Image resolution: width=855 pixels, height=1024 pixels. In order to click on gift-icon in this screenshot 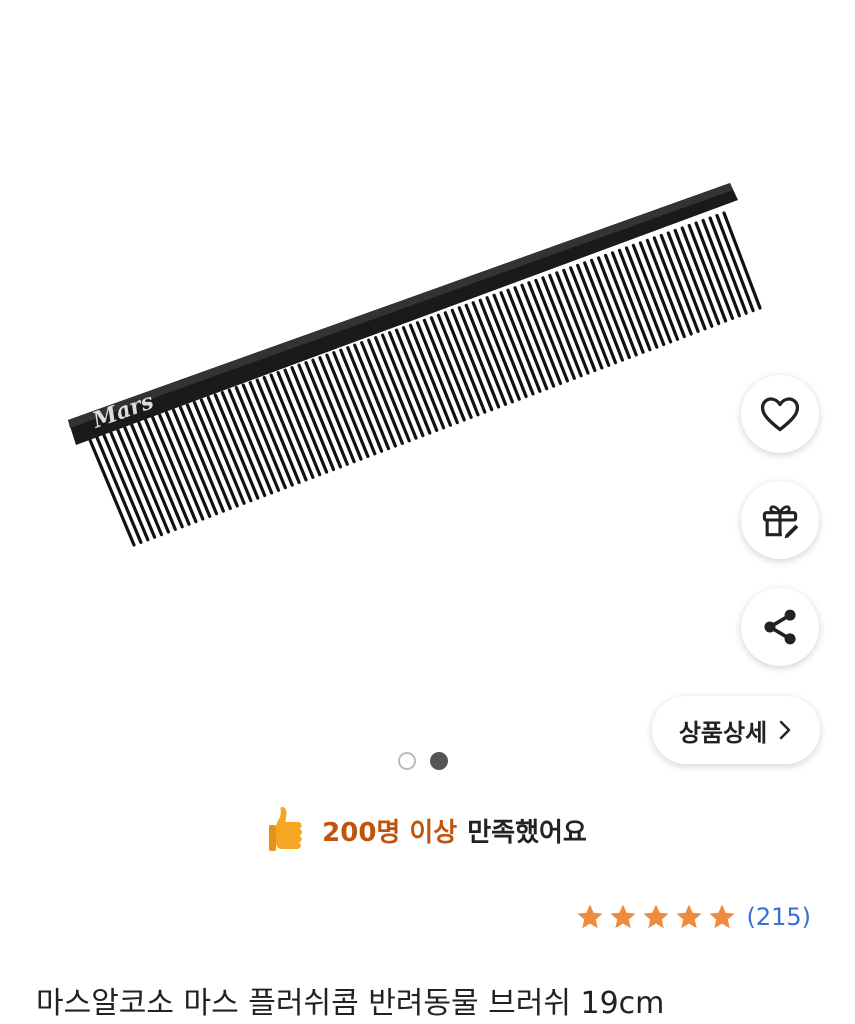, I will do `click(780, 522)`.